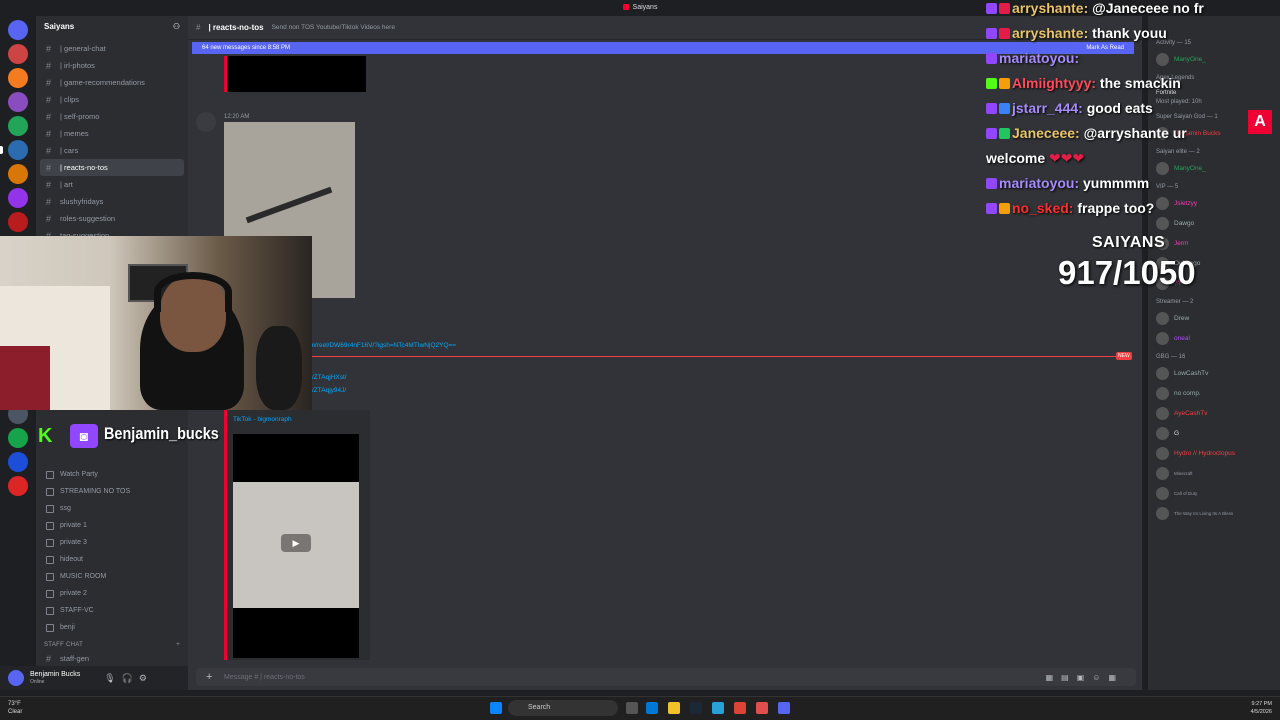  Describe the element at coordinates (14, 704) in the screenshot. I see `weather-temp: 73°F` at that location.